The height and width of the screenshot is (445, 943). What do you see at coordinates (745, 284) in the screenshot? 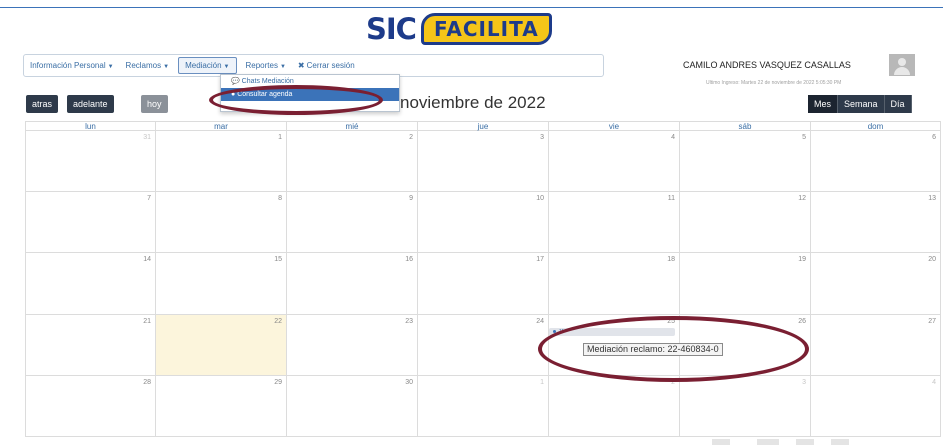
I see `day-cell: 19` at bounding box center [745, 284].